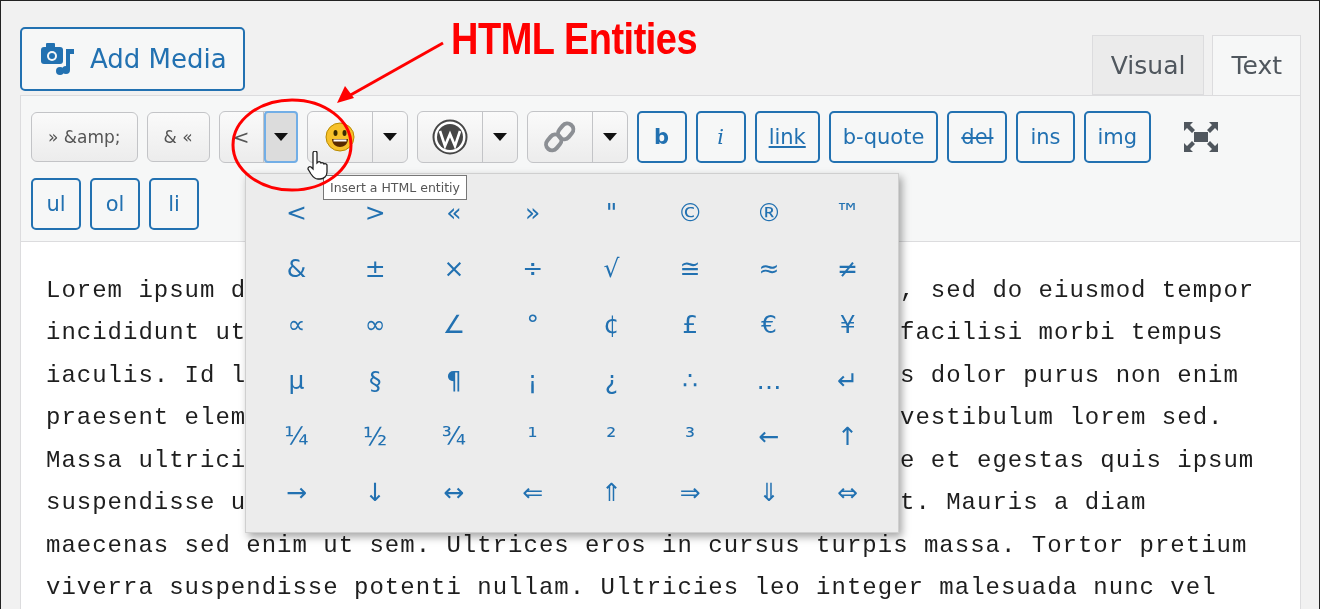 The height and width of the screenshot is (609, 1320). I want to click on text-line: suspendisse u, so click(146, 503).